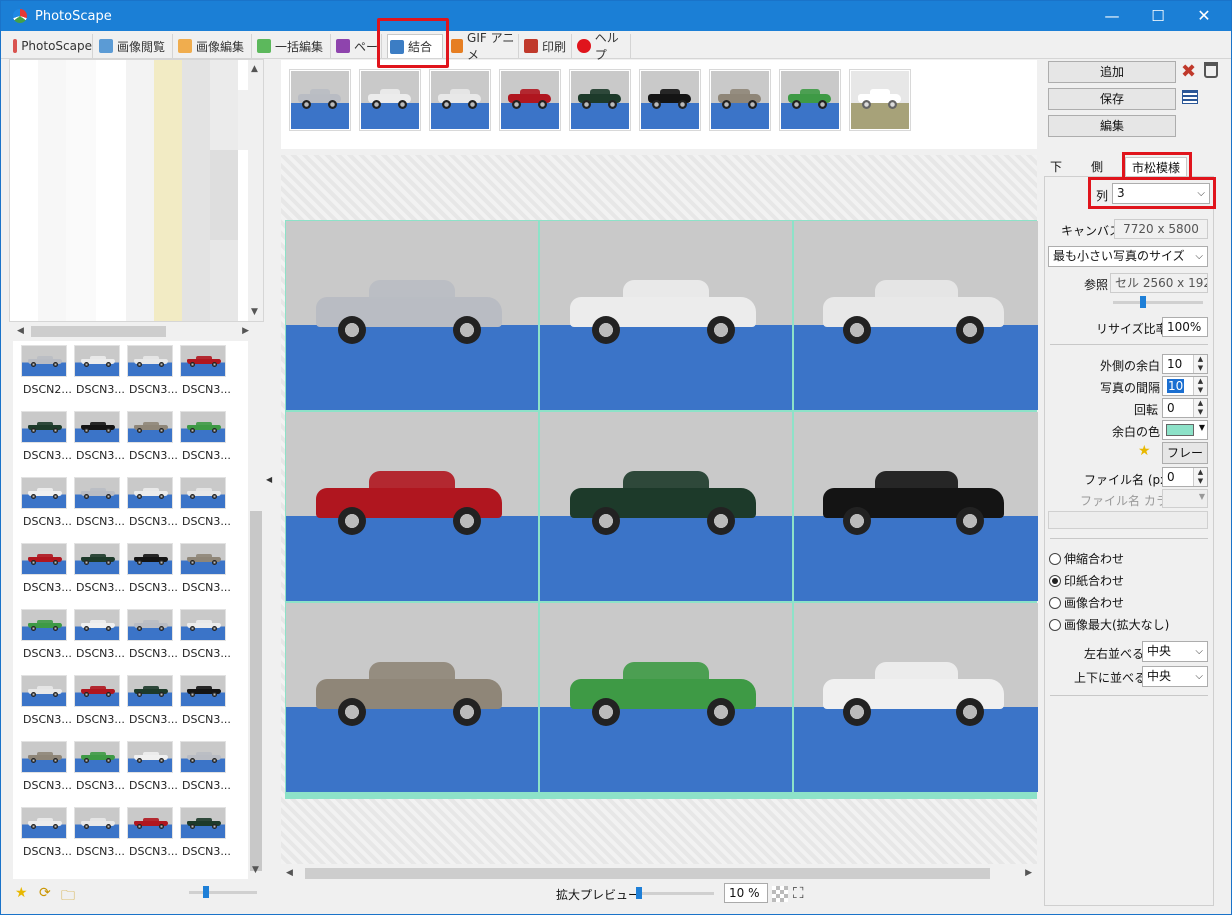 The height and width of the screenshot is (915, 1232). Describe the element at coordinates (484, 46) in the screenshot. I see `tab-gif: GIF アニメ` at that location.